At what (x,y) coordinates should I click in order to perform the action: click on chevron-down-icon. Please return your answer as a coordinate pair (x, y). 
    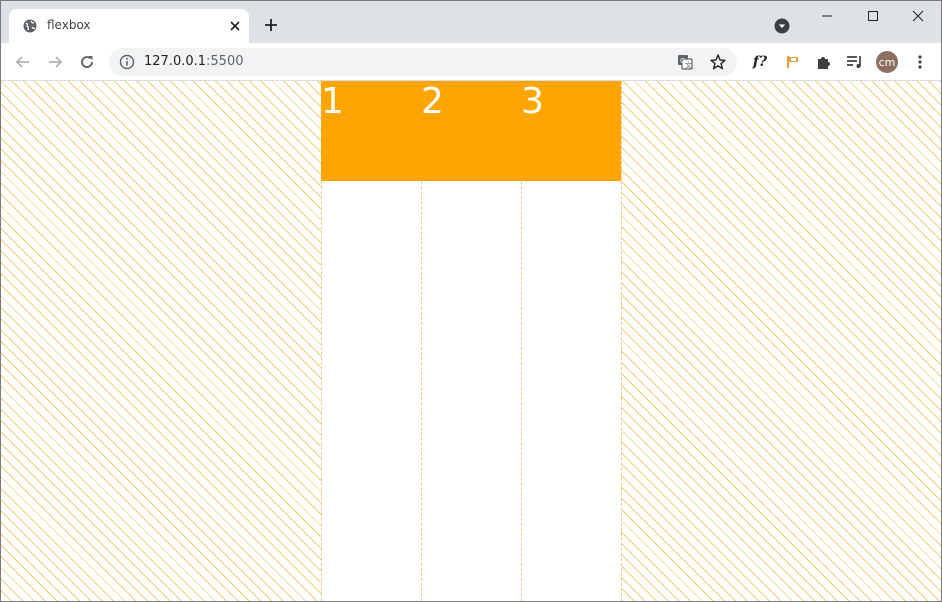
    Looking at the image, I should click on (782, 26).